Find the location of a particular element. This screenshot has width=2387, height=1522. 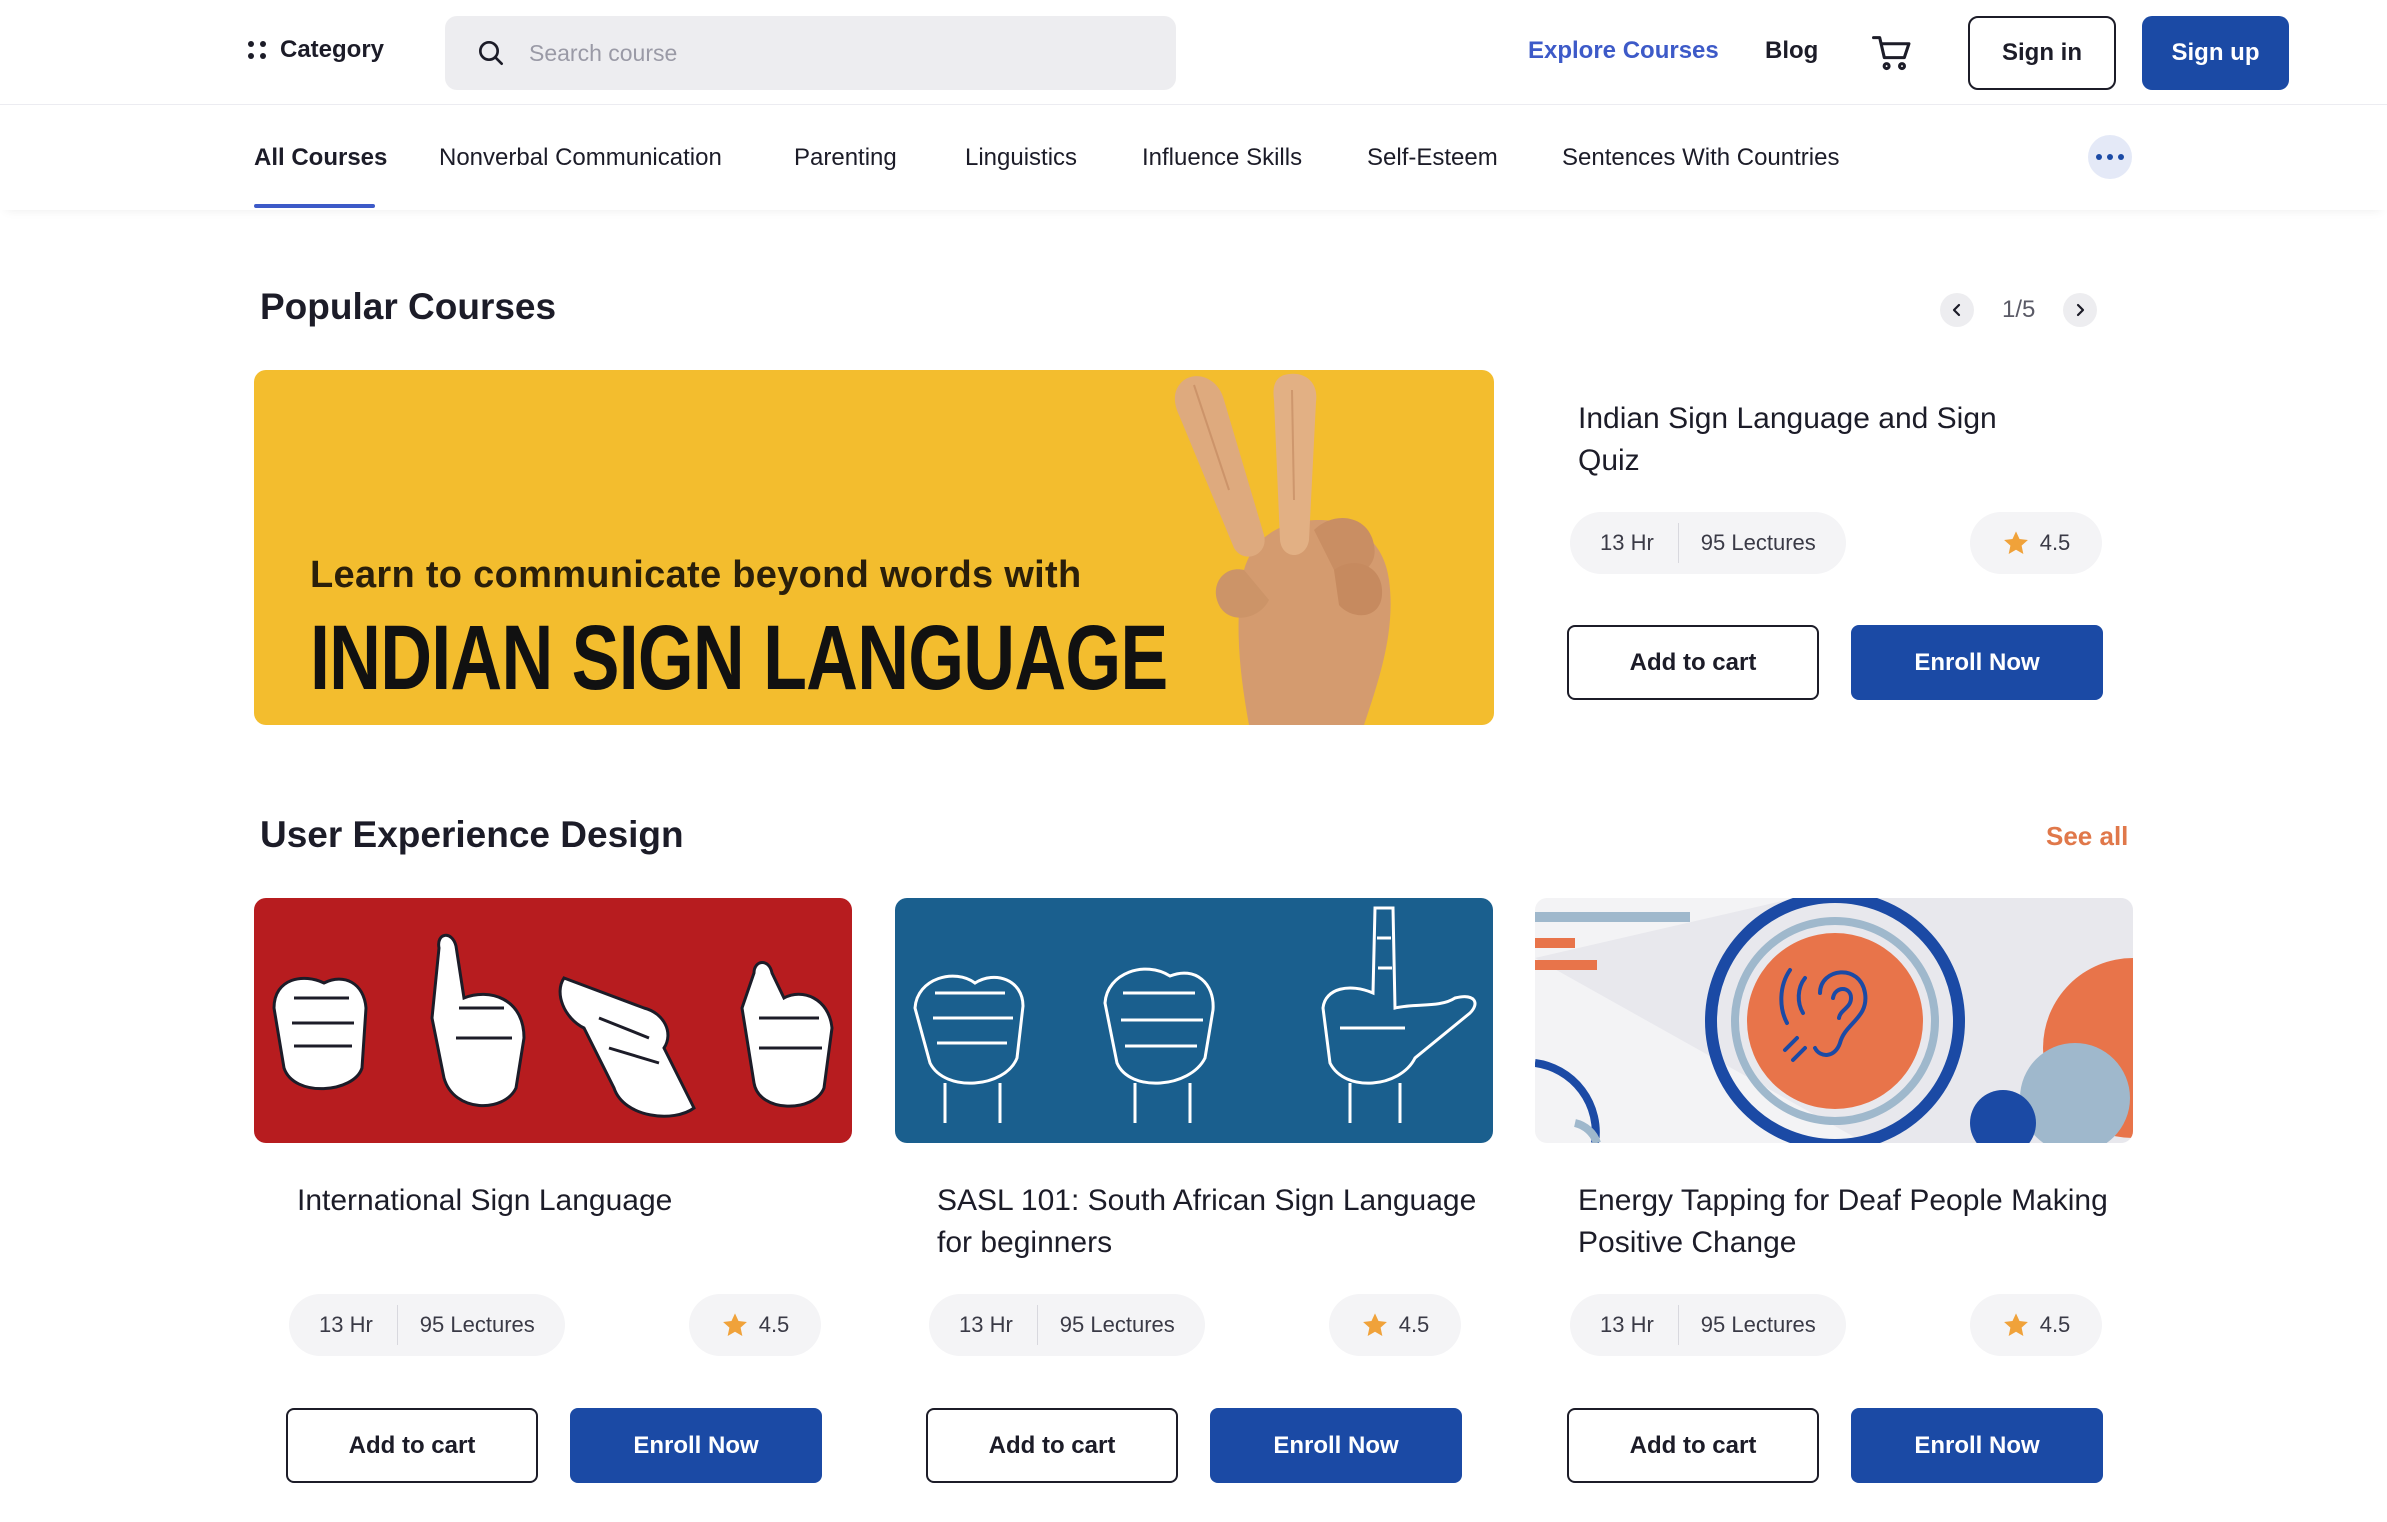

tab-sentences-with-countries: Sentences With Countries is located at coordinates (1700, 158).